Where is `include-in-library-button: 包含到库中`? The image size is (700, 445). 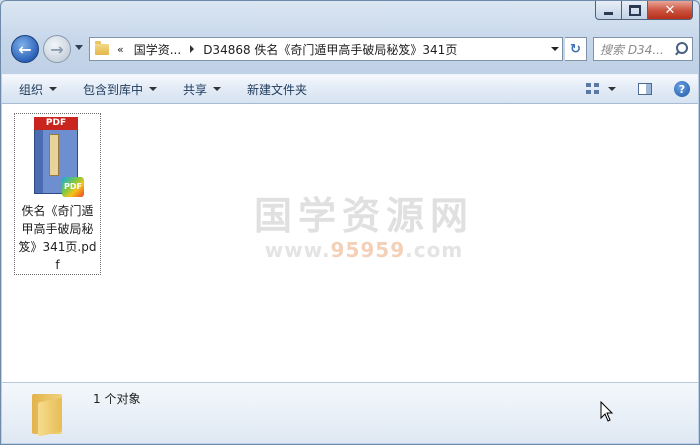
include-in-library-button: 包含到库中 is located at coordinates (120, 89).